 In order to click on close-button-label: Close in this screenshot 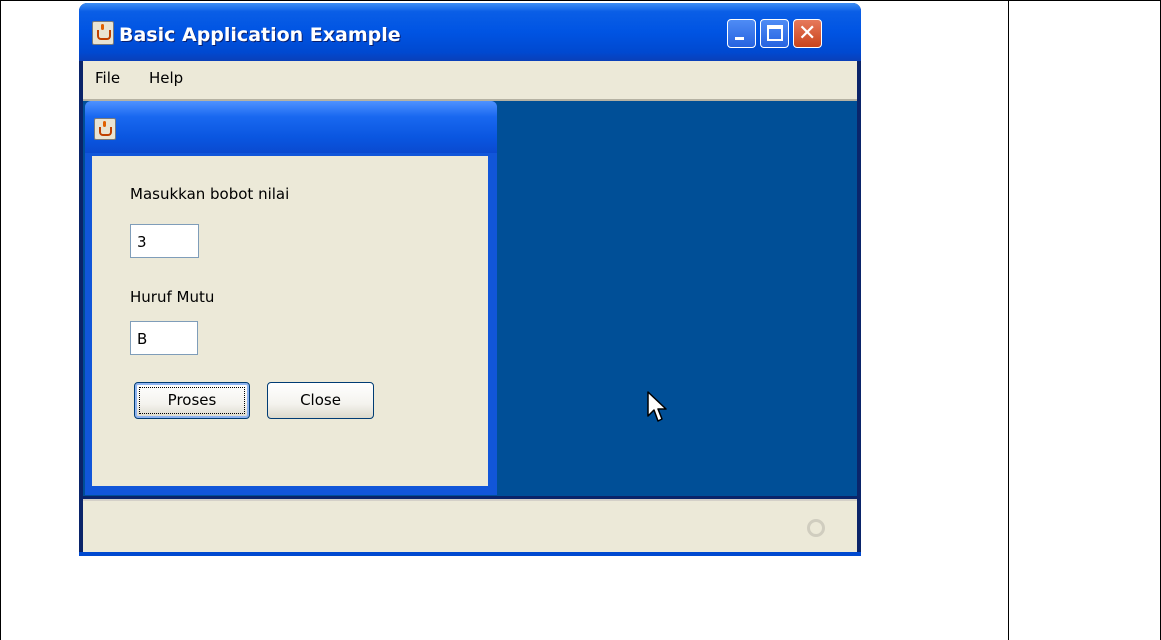, I will do `click(320, 400)`.